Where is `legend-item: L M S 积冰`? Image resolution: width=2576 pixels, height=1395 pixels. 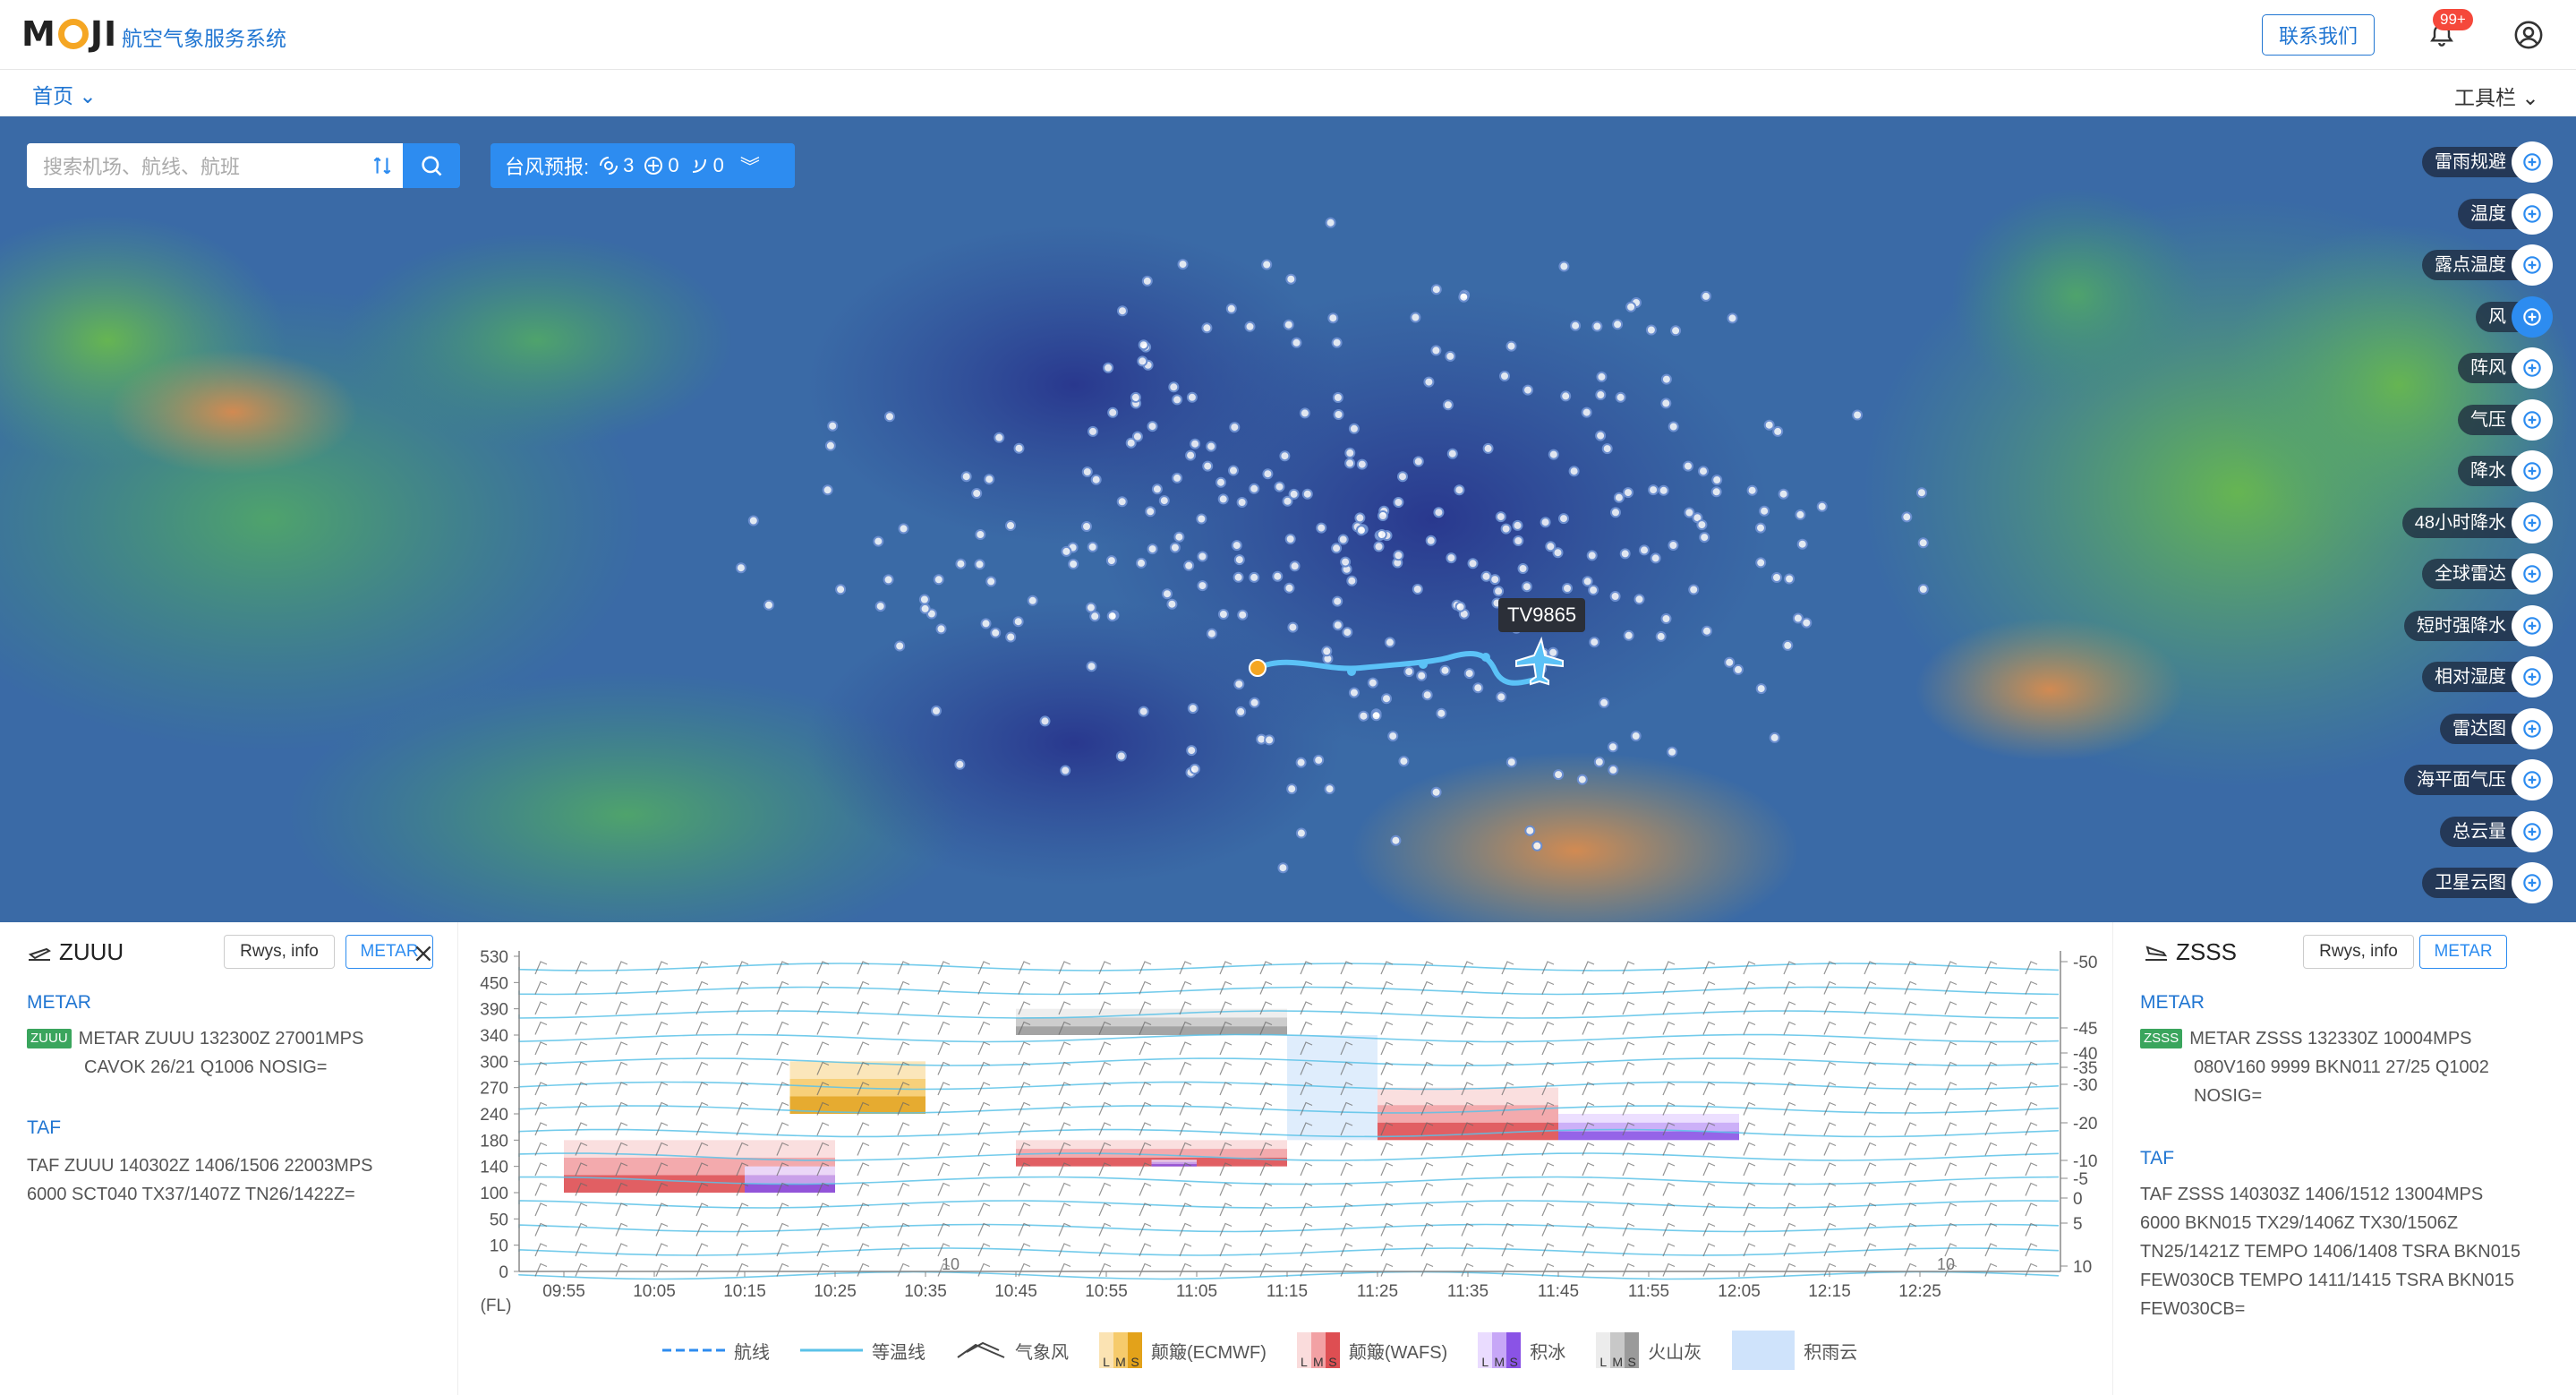 legend-item: L M S 积冰 is located at coordinates (1521, 1350).